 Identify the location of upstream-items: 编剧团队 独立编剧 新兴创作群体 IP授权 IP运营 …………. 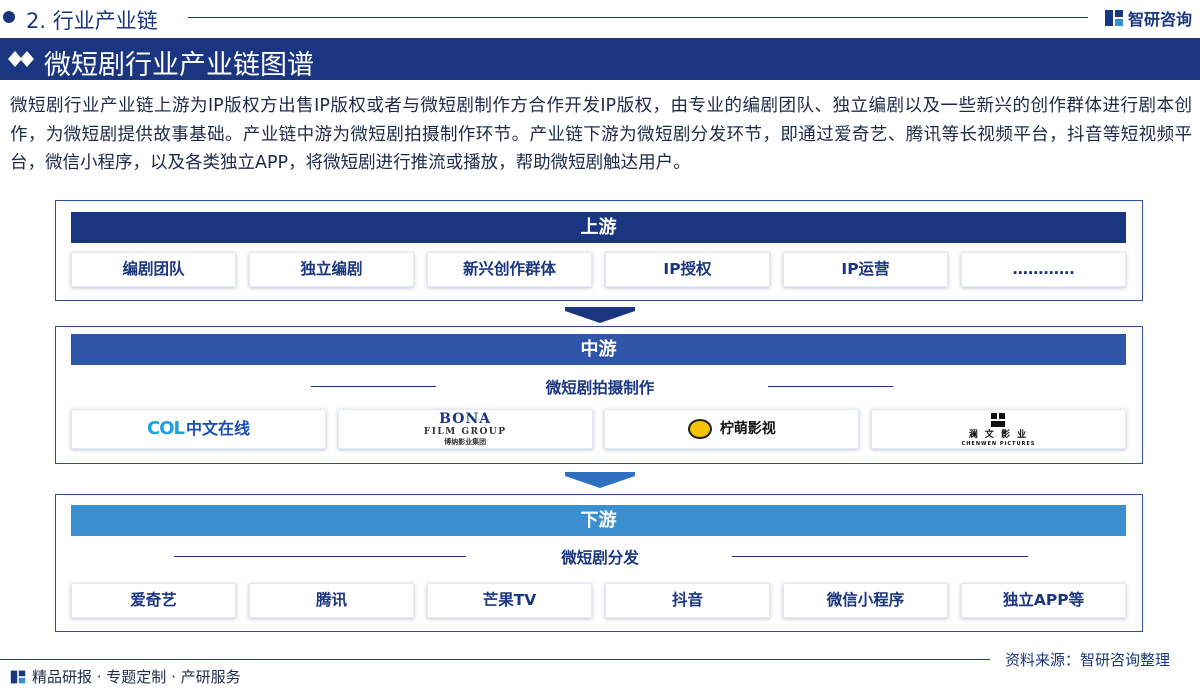
(598, 269).